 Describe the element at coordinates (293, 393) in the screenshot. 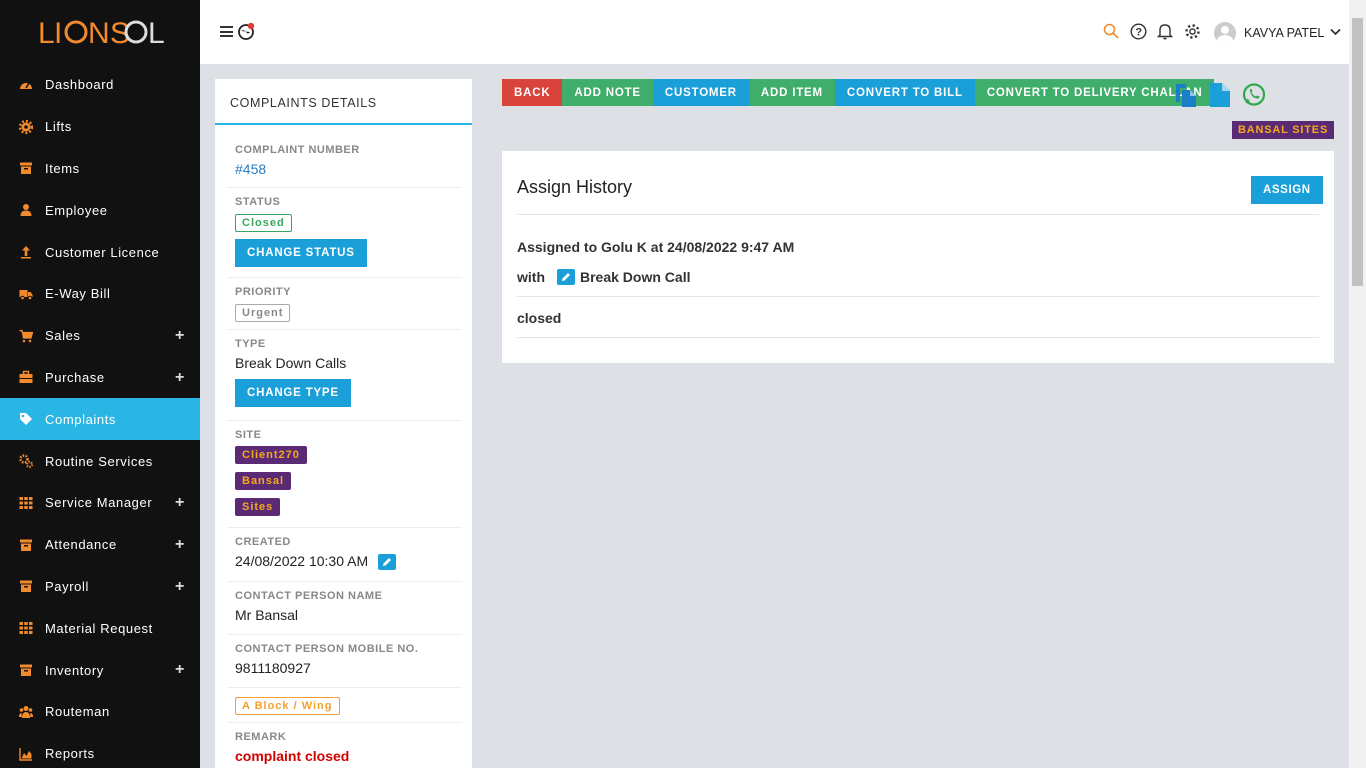

I see `change-type-button: CHANGE TYPE` at that location.